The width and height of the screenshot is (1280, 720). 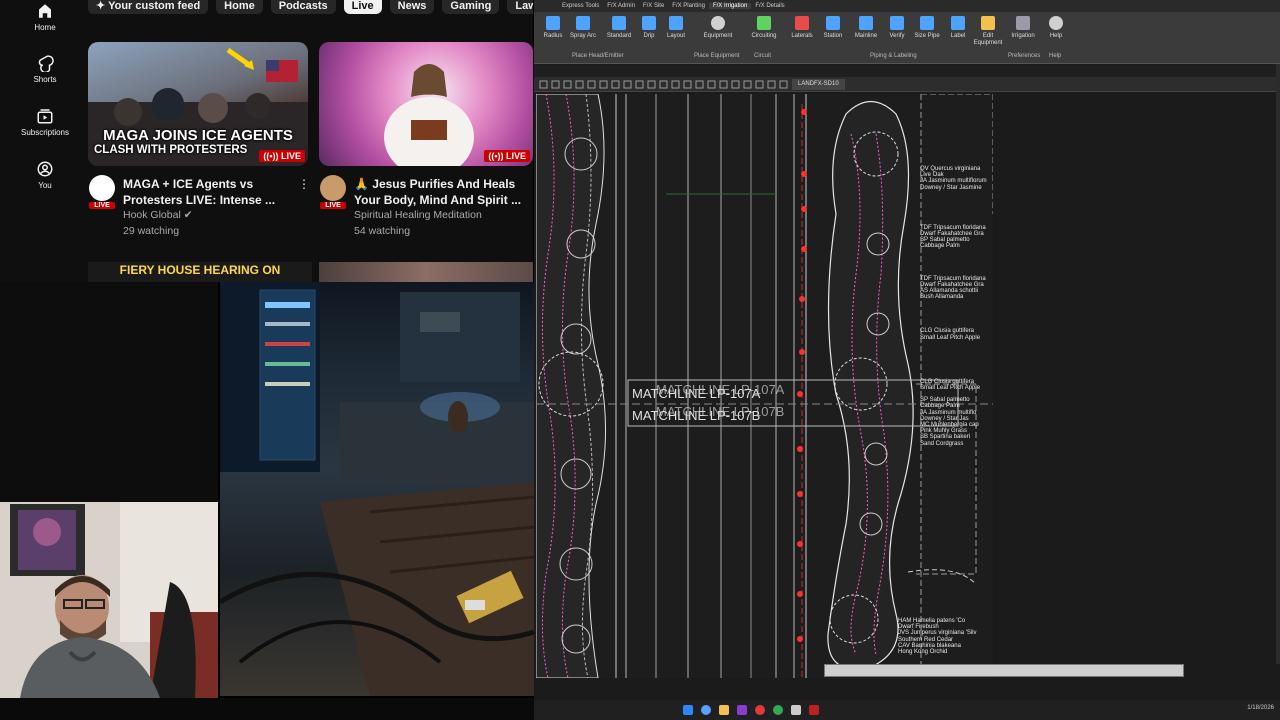 I want to click on tool-mainline: Mainline, so click(x=866, y=28).